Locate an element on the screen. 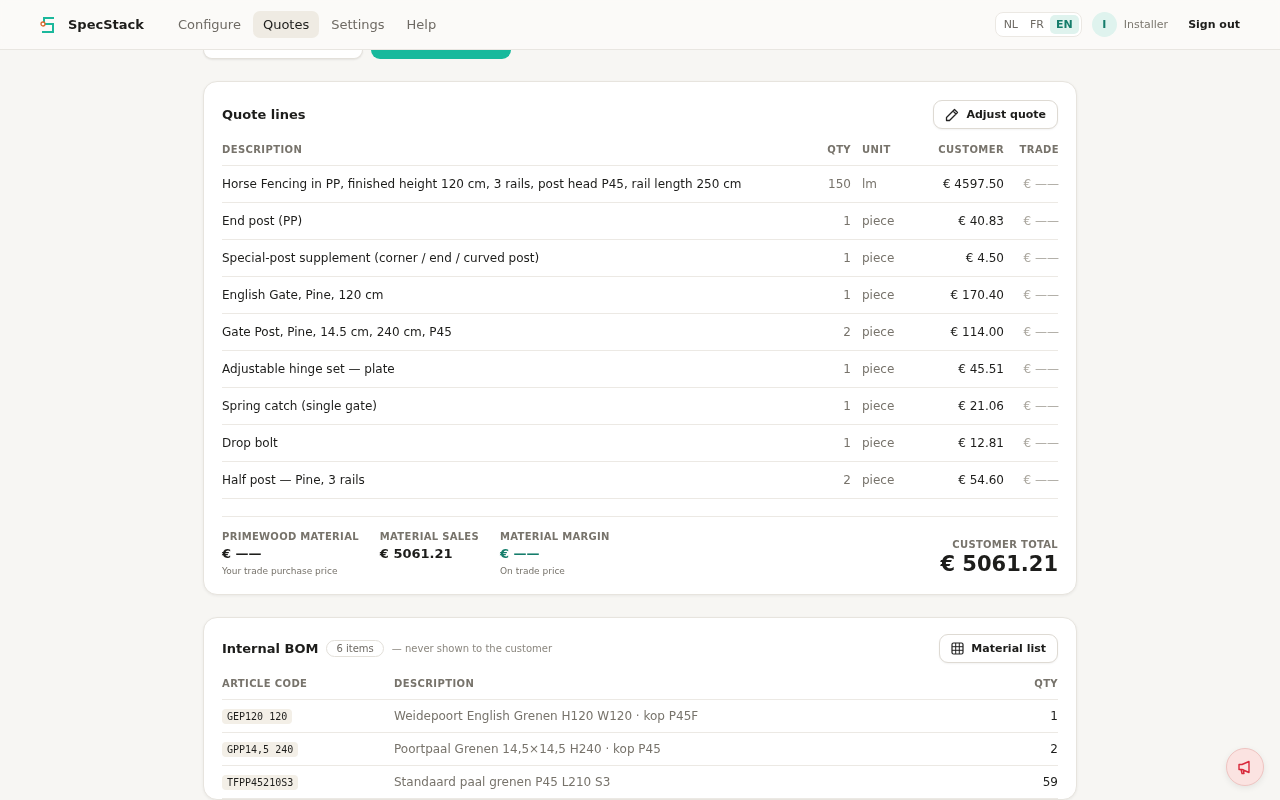 This screenshot has width=1280, height=800. table-icon is located at coordinates (958, 648).